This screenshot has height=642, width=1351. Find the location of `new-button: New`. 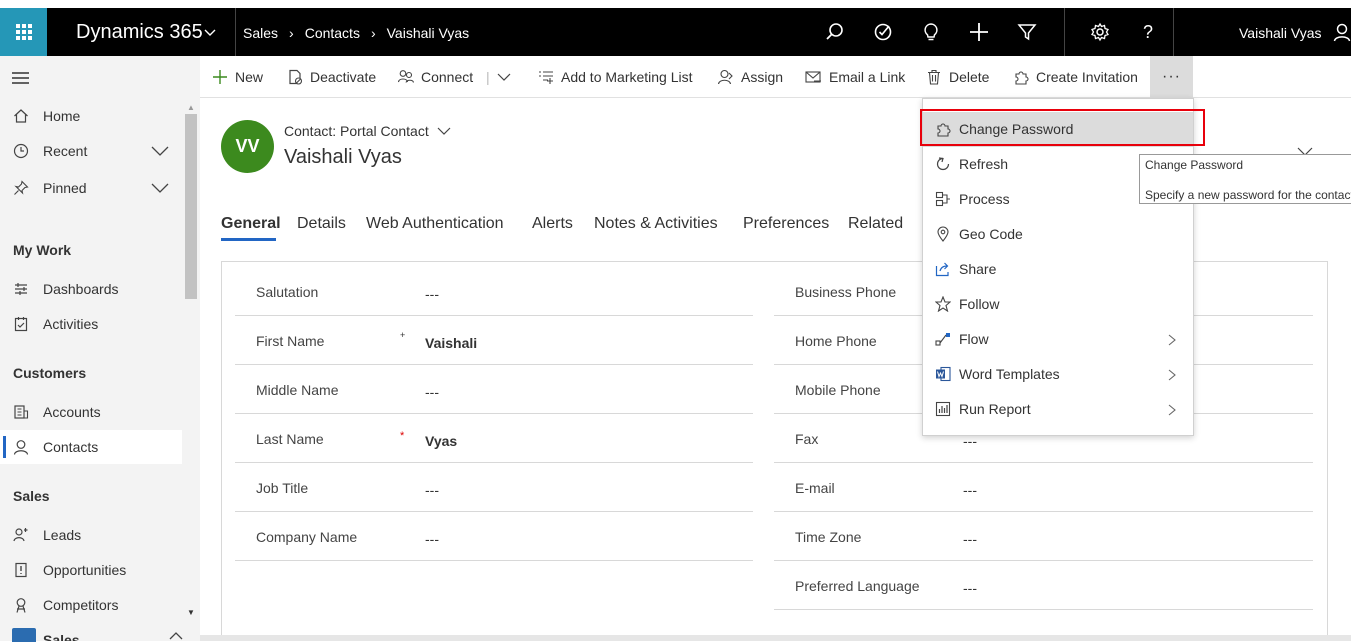

new-button: New is located at coordinates (237, 77).